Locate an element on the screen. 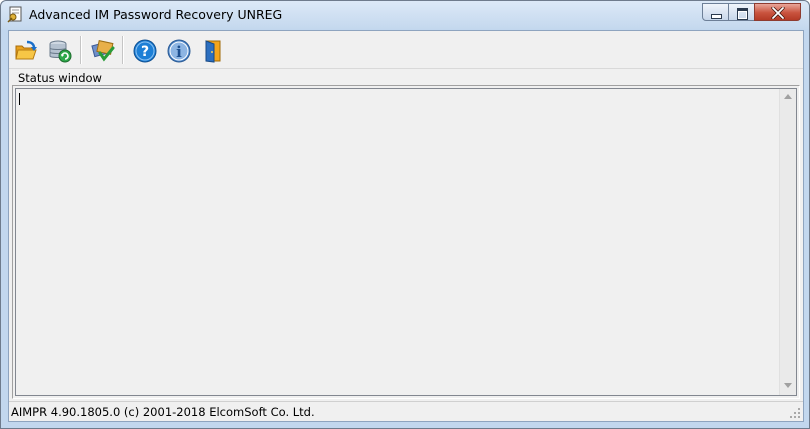  open-button is located at coordinates (26, 51).